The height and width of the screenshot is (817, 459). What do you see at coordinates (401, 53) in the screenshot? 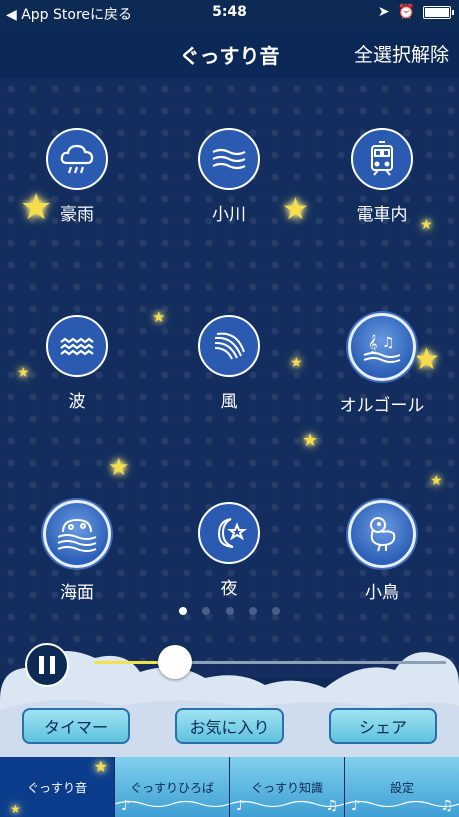
I see `deselect-all-button: 全選択解除` at bounding box center [401, 53].